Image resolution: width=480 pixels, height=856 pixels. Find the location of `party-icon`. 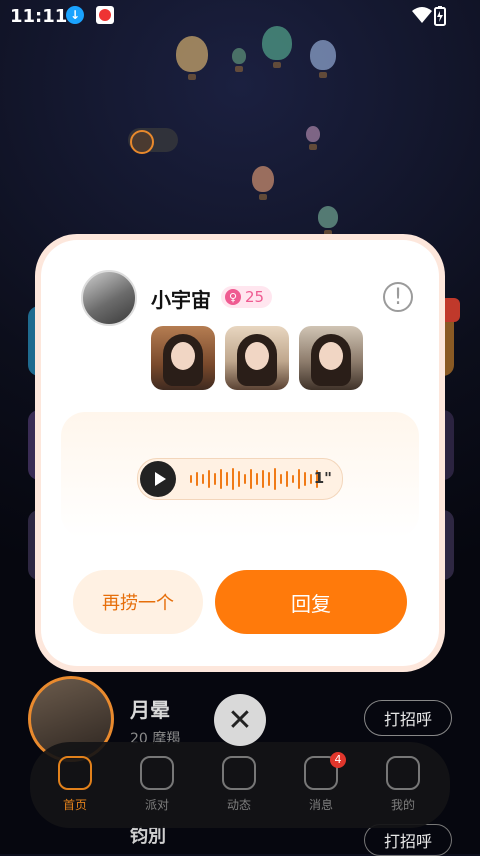

party-icon is located at coordinates (157, 773).